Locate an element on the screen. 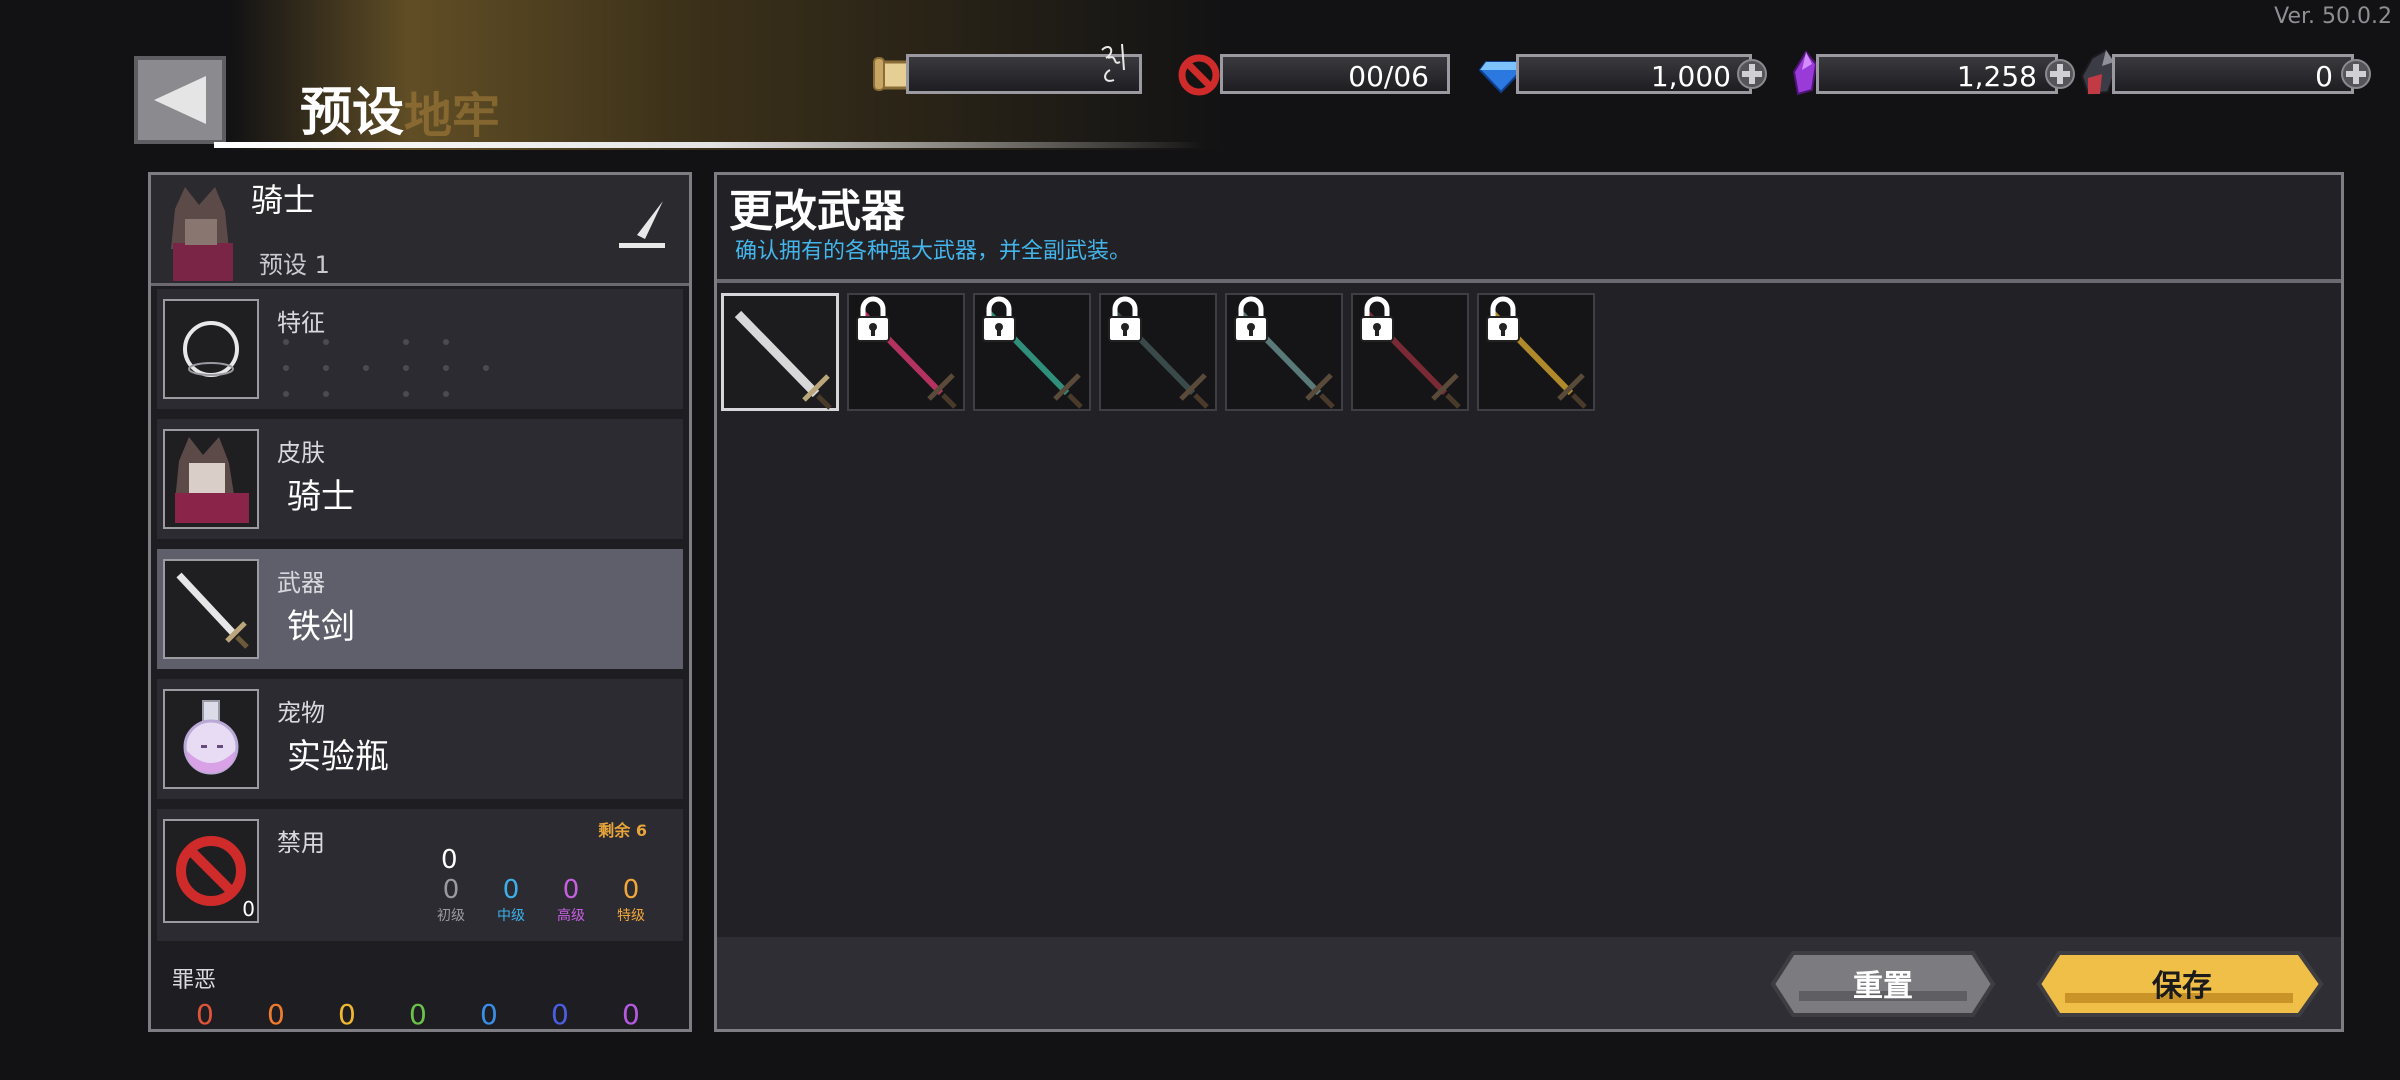 This screenshot has width=2400, height=1080. trait-slot-icon is located at coordinates (211, 349).